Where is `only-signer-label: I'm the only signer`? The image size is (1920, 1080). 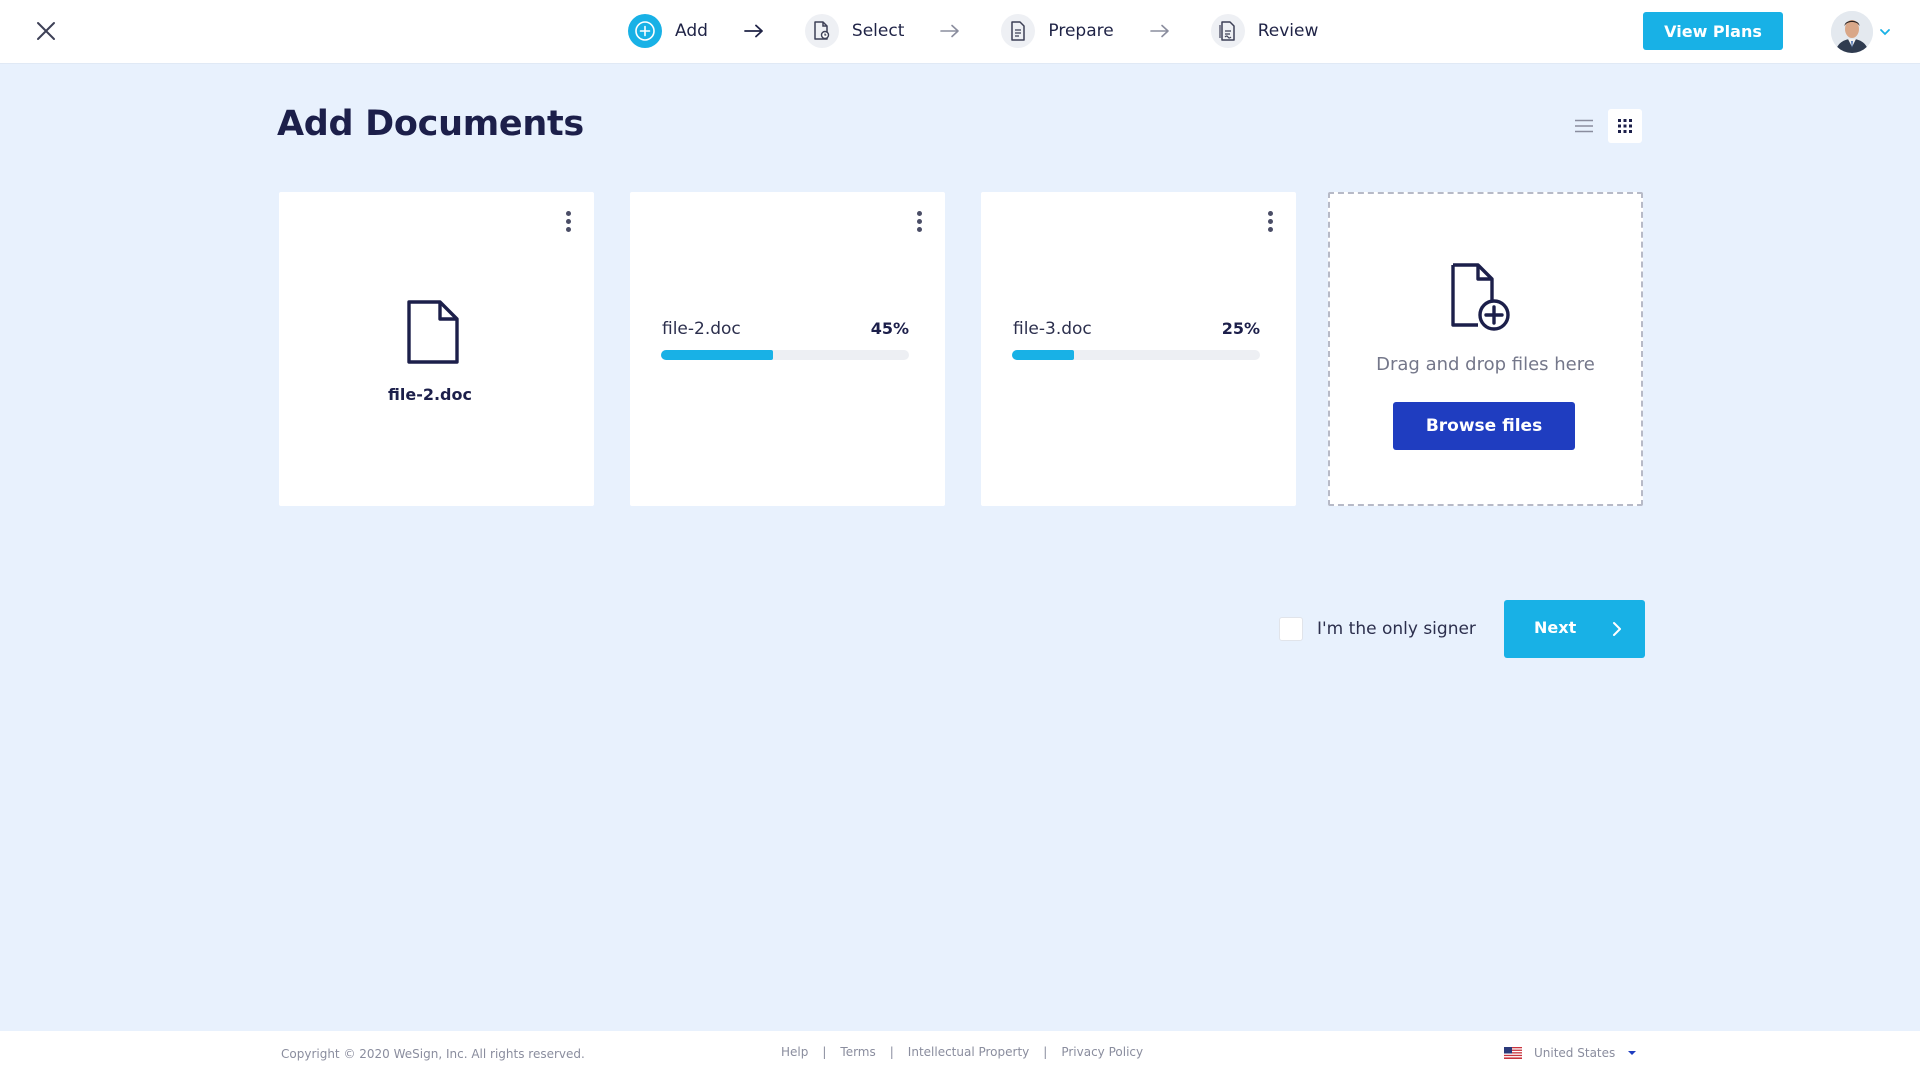
only-signer-label: I'm the only signer is located at coordinates (1396, 629).